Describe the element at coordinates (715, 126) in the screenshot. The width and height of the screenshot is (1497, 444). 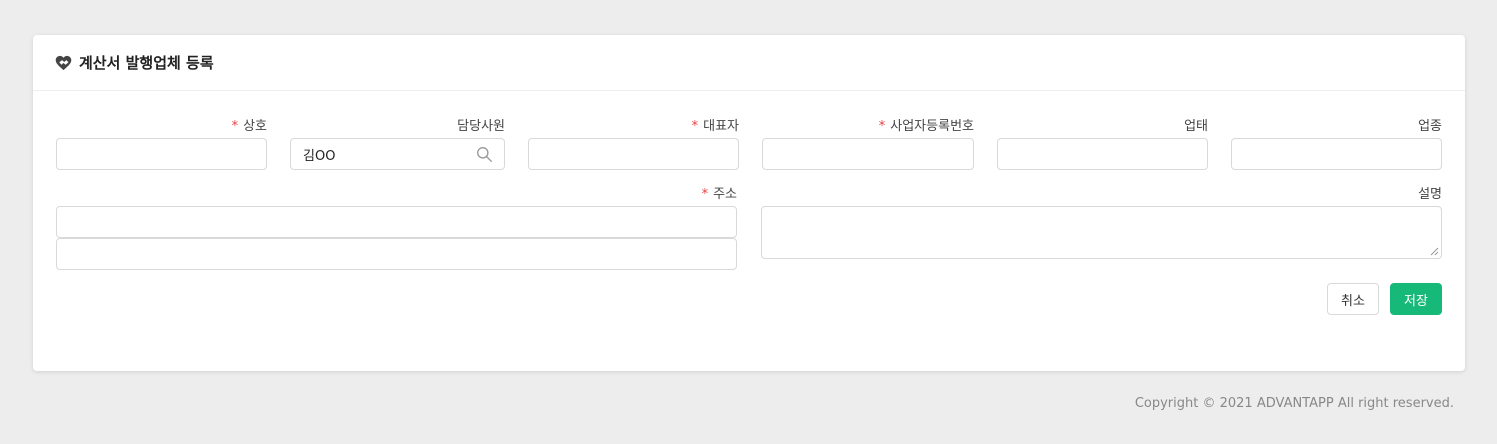
I see `representative-label: * 대표자` at that location.